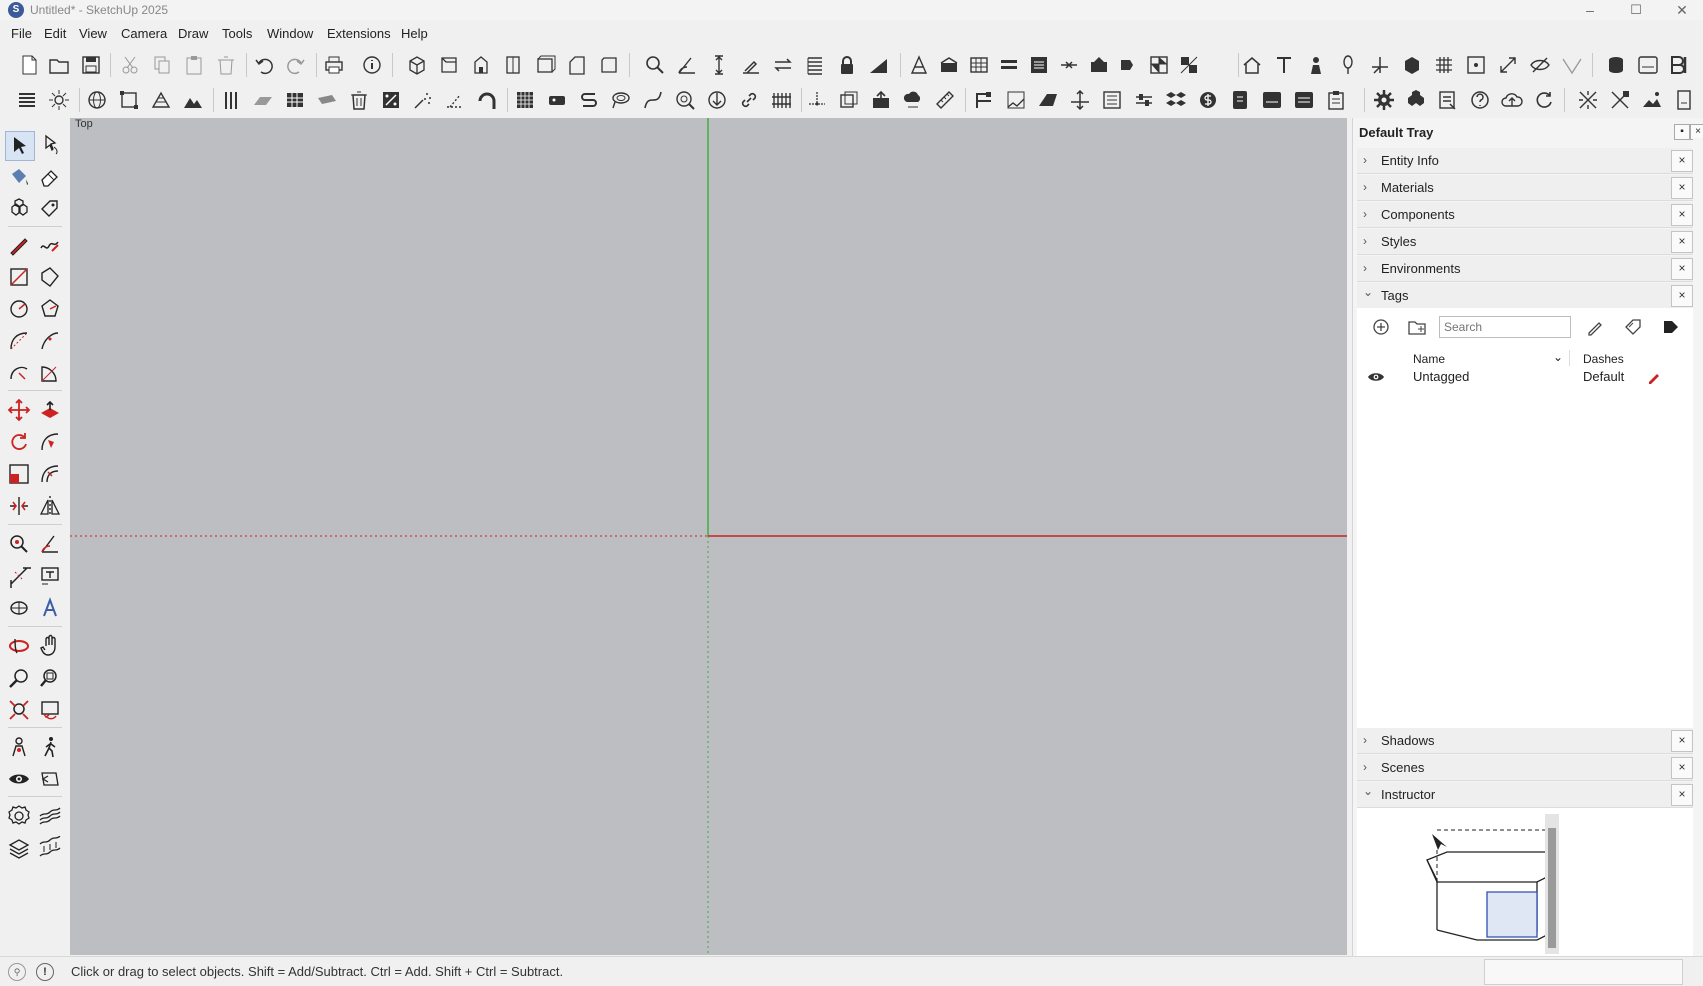 The height and width of the screenshot is (986, 1703). I want to click on make-component-icon, so click(19, 209).